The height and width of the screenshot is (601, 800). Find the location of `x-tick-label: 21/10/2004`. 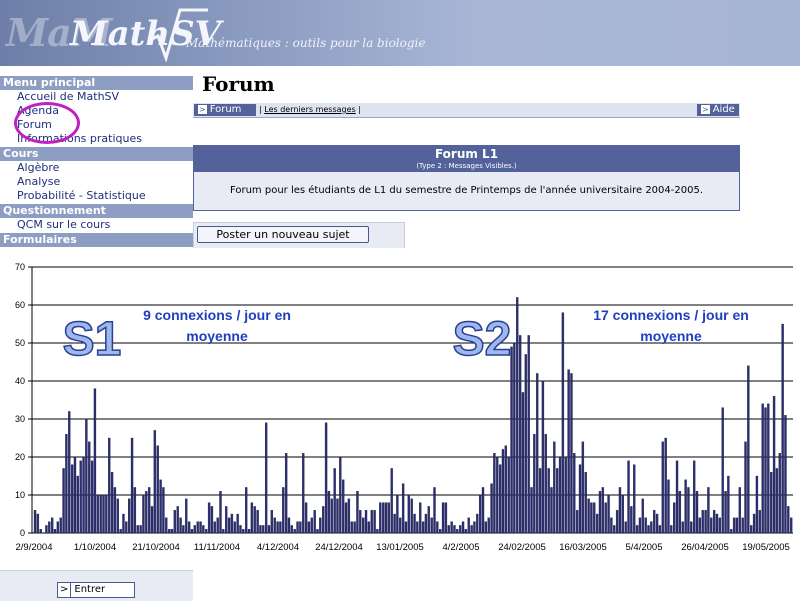

x-tick-label: 21/10/2004 is located at coordinates (156, 547).